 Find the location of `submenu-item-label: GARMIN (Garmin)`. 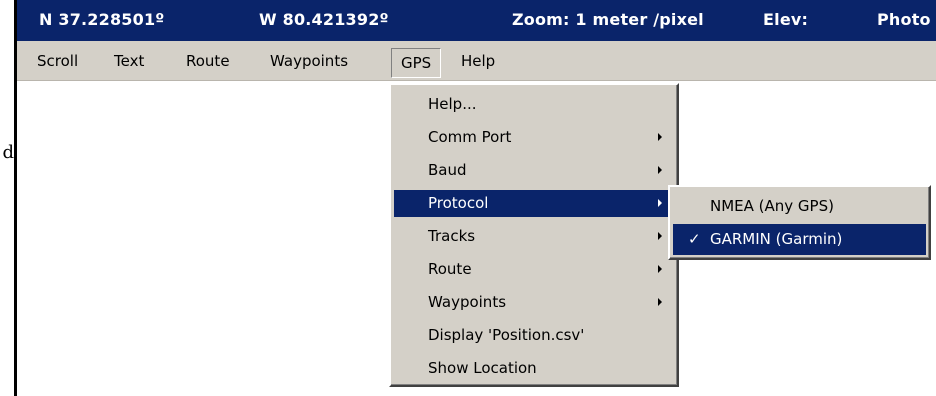

submenu-item-label: GARMIN (Garmin) is located at coordinates (776, 239).